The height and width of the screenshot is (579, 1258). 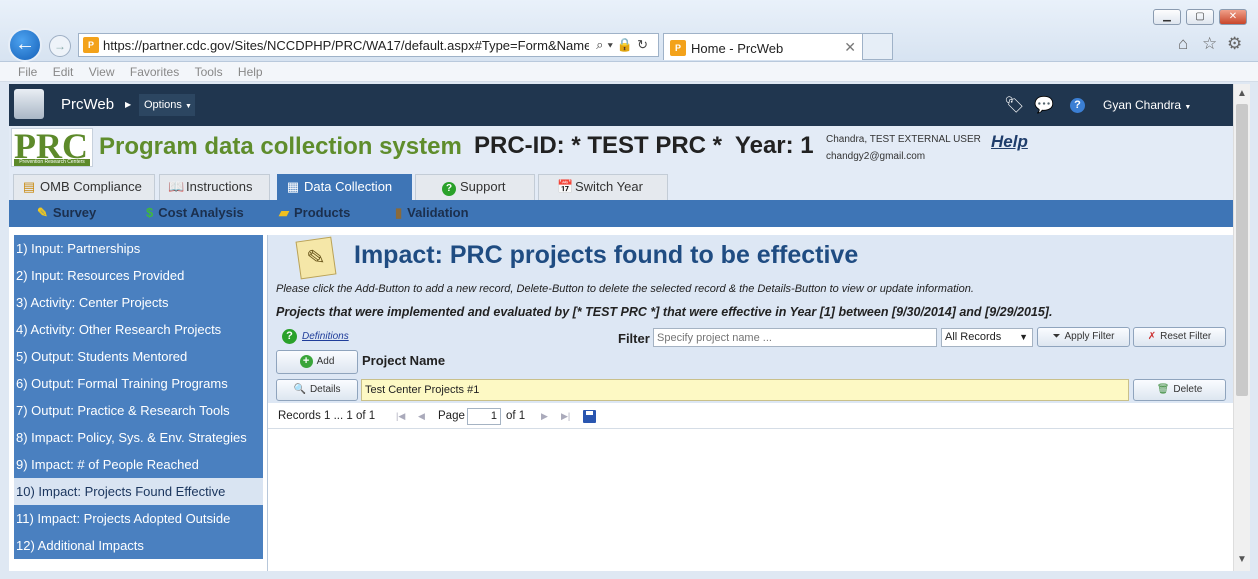 What do you see at coordinates (60, 46) in the screenshot?
I see `forward-button: →` at bounding box center [60, 46].